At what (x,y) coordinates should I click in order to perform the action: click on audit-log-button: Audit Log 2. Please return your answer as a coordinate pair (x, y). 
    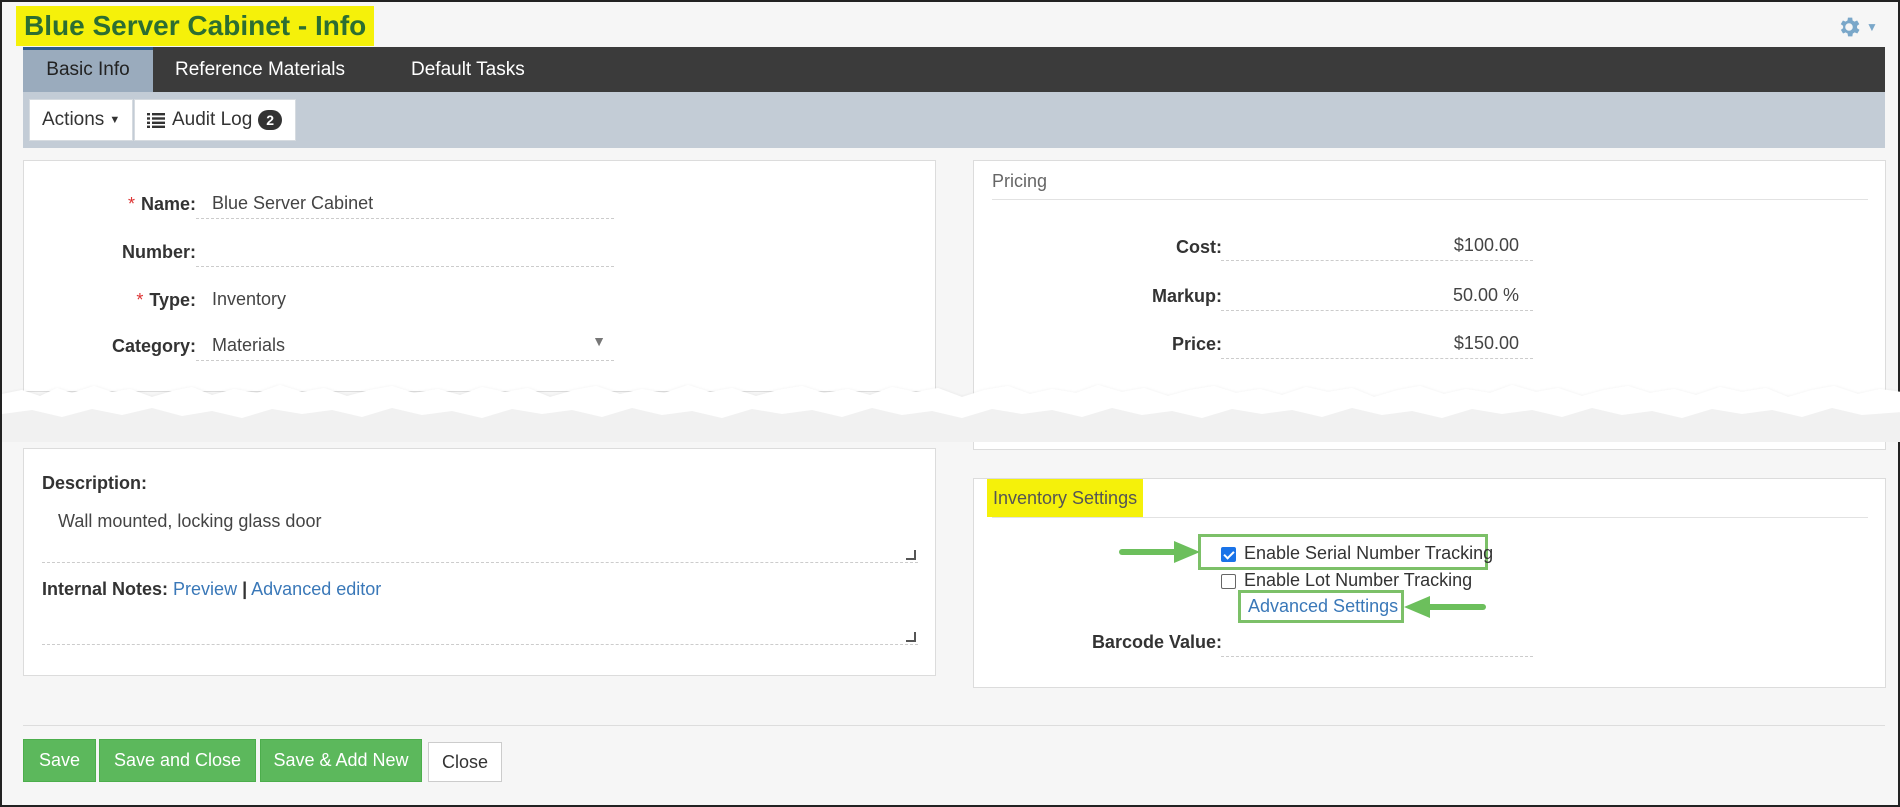
    Looking at the image, I should click on (215, 120).